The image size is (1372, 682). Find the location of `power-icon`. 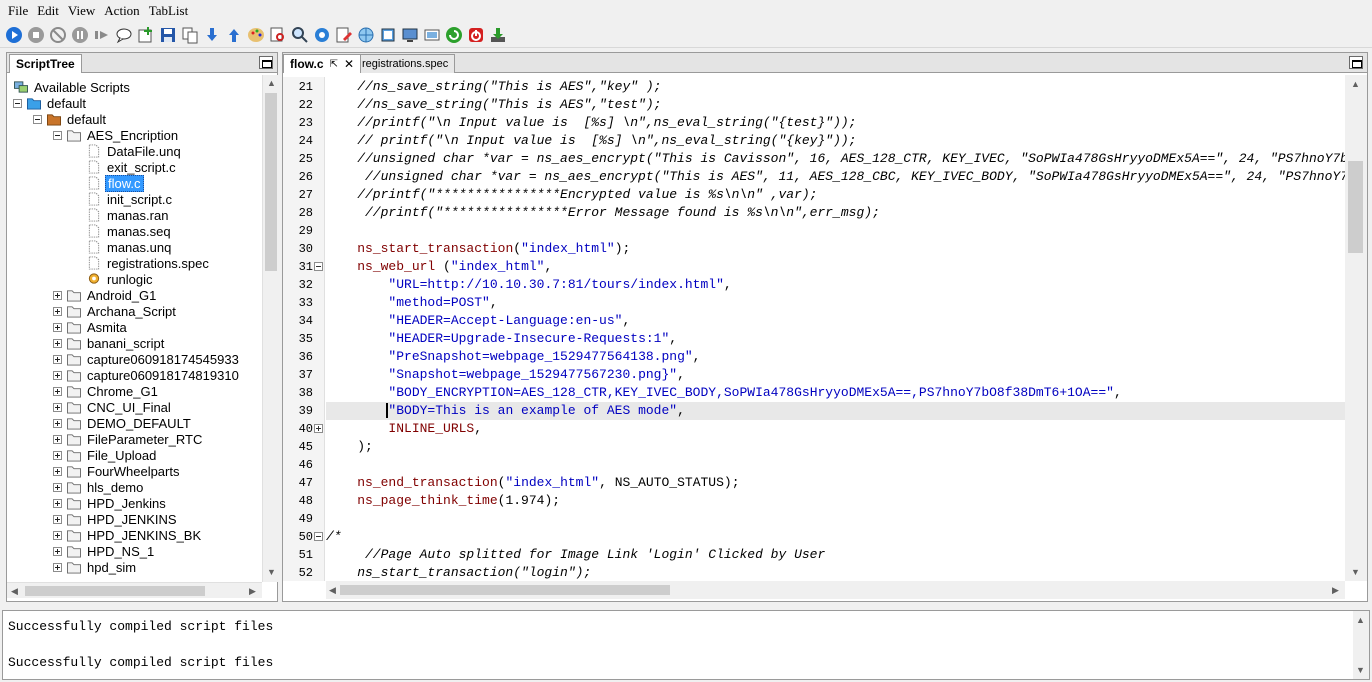

power-icon is located at coordinates (476, 35).